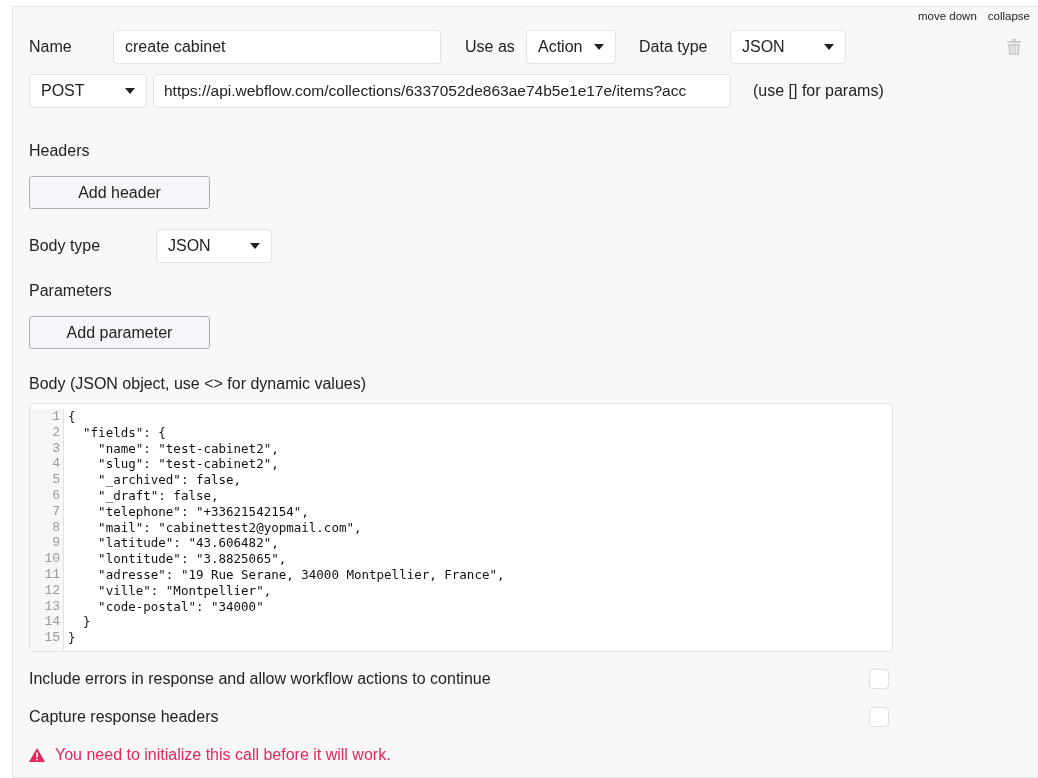  I want to click on code-line: "ville": "Montpellier",, so click(185, 590).